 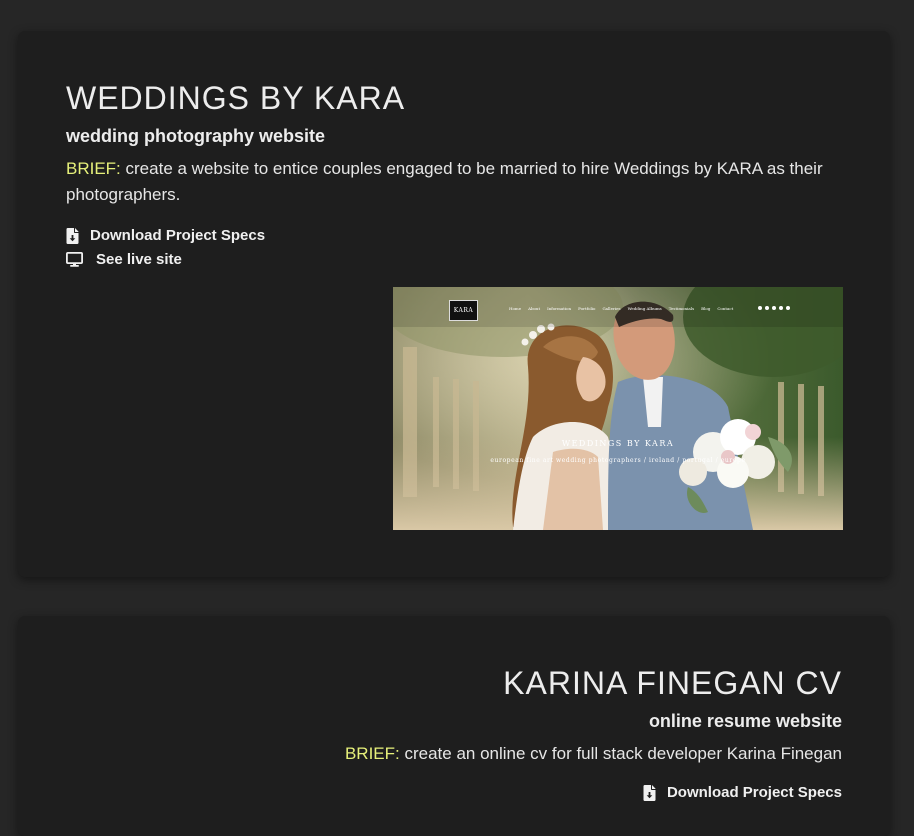 What do you see at coordinates (139, 259) in the screenshot?
I see `see-live-site-label: See live site` at bounding box center [139, 259].